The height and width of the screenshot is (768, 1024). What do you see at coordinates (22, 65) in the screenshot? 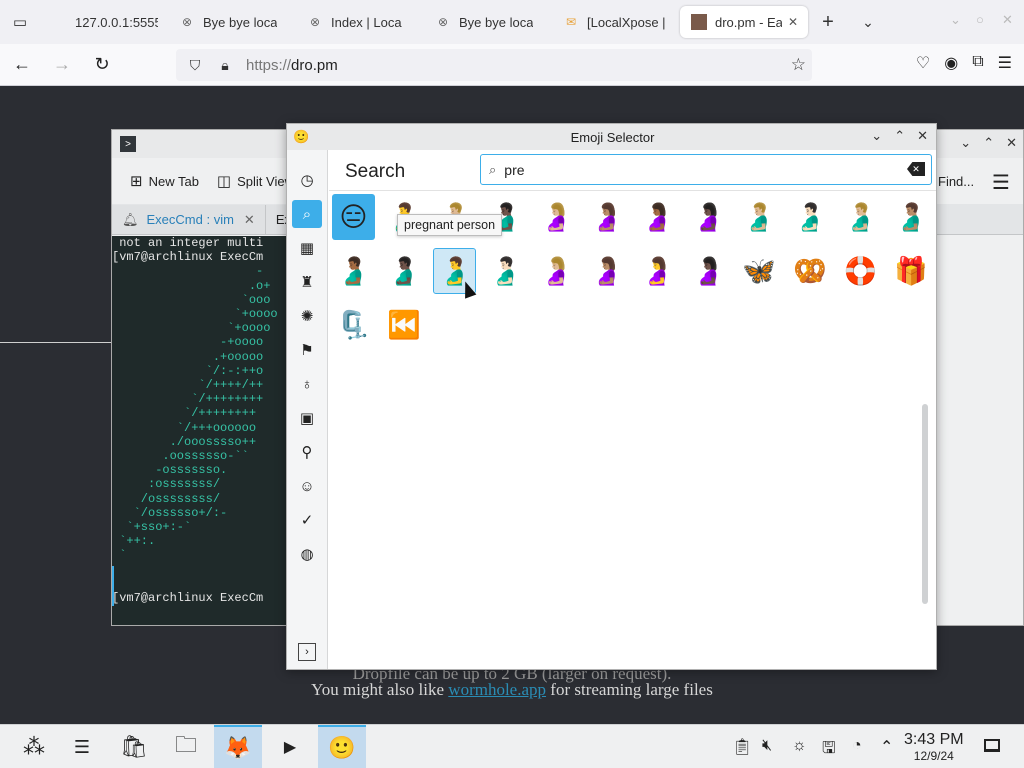
I see `back-arrow-icon: ←` at bounding box center [22, 65].